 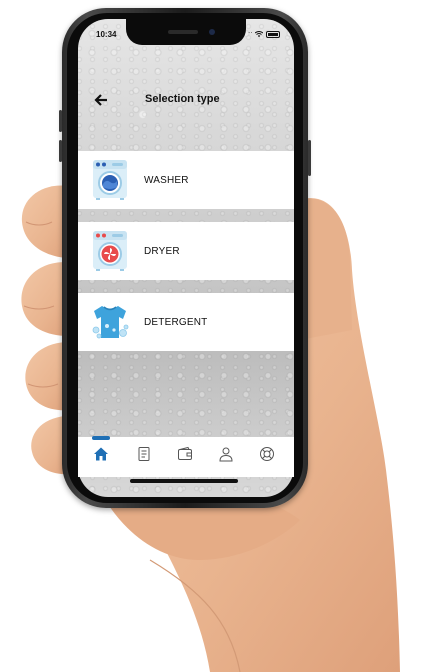 What do you see at coordinates (144, 454) in the screenshot?
I see `document-icon` at bounding box center [144, 454].